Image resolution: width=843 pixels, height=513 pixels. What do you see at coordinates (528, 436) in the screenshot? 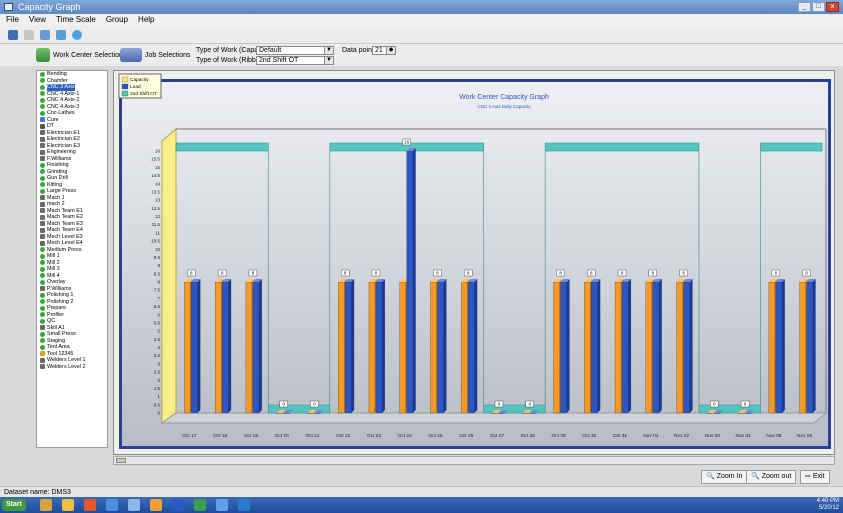
I see `x-tick-label: Oct 28` at bounding box center [528, 436].